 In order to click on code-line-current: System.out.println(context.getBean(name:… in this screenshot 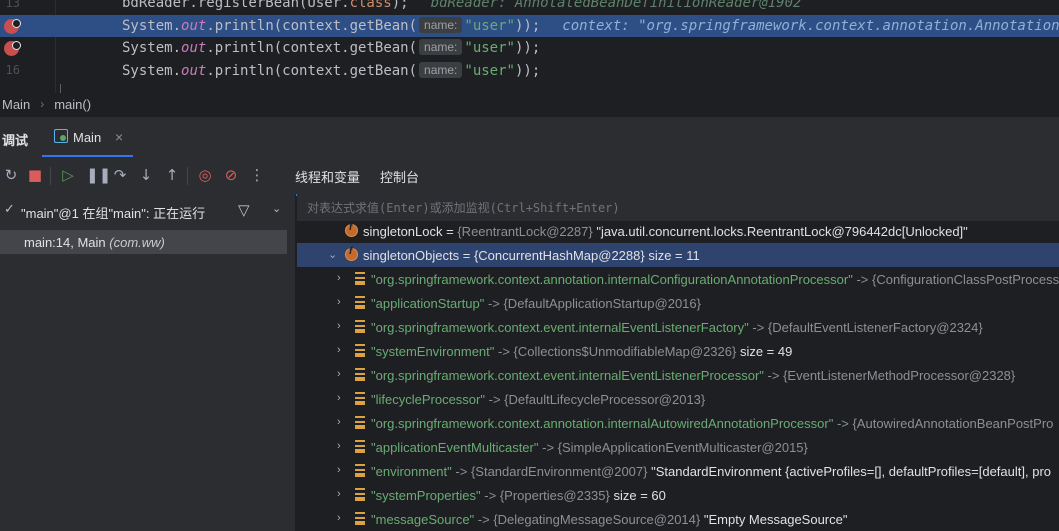, I will do `click(529, 26)`.